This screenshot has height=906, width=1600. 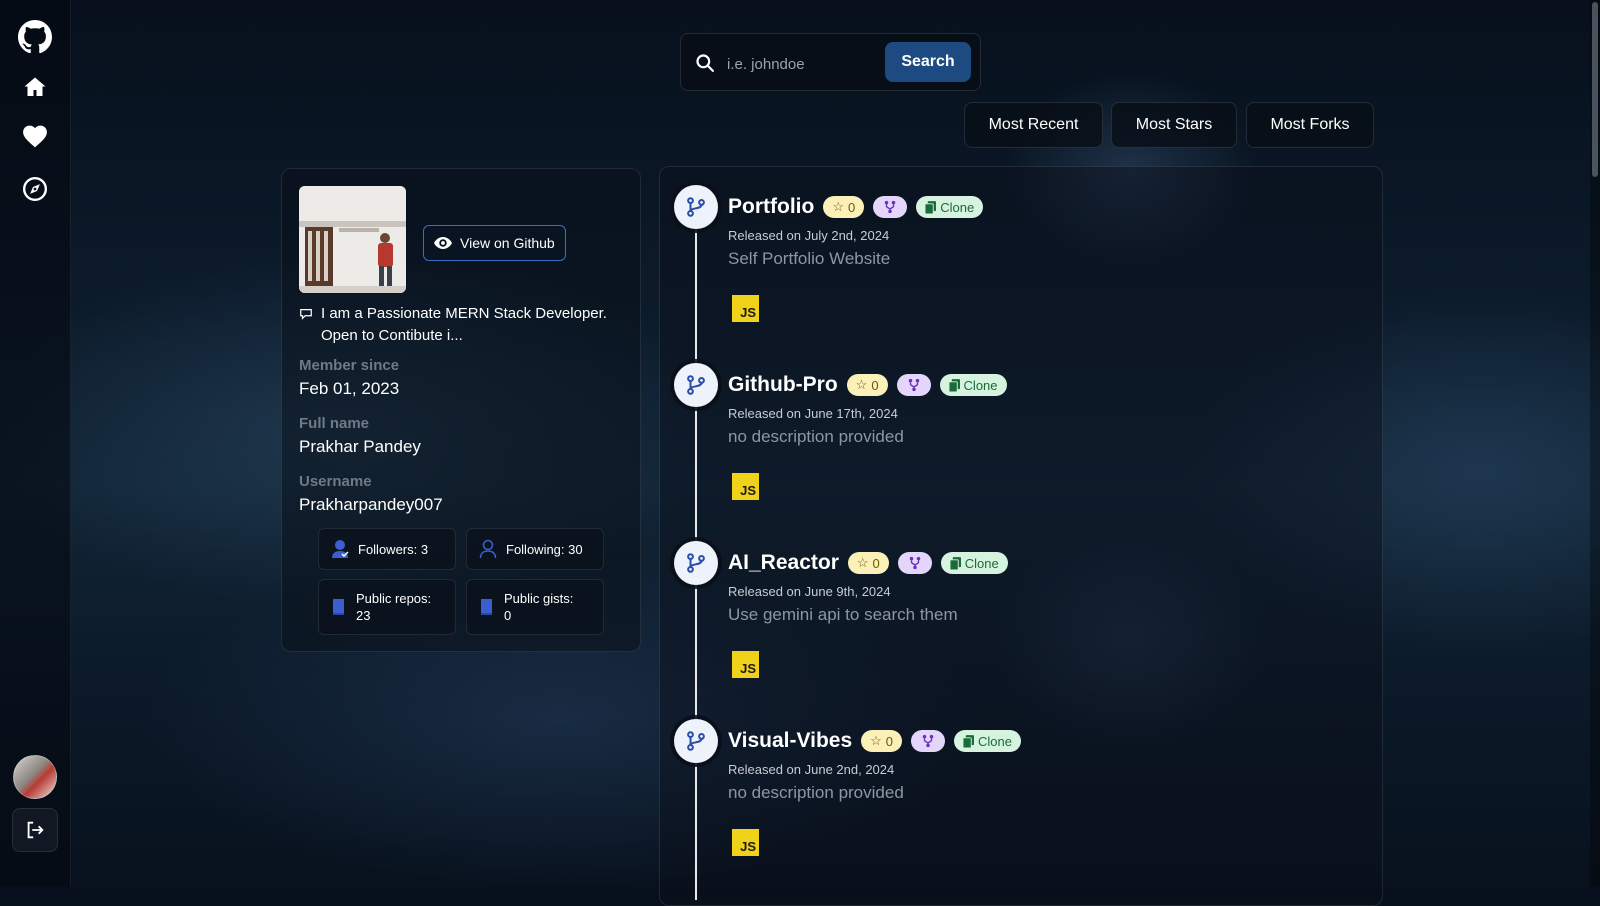 I want to click on release-date: Released on June 17th, 2024, so click(x=813, y=413).